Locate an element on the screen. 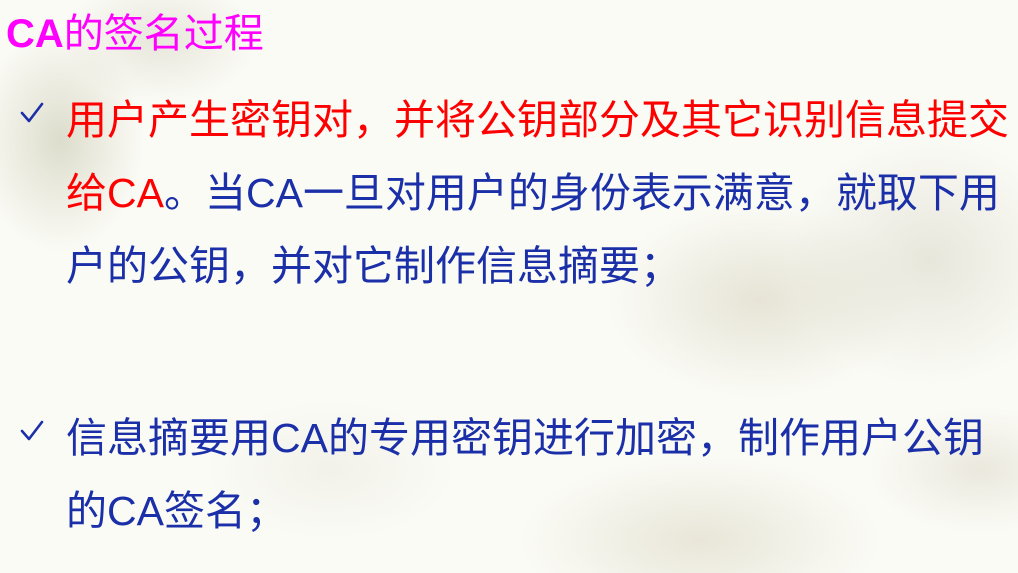 The image size is (1018, 573). title-chinese: 的签名过程 is located at coordinates (163, 34).